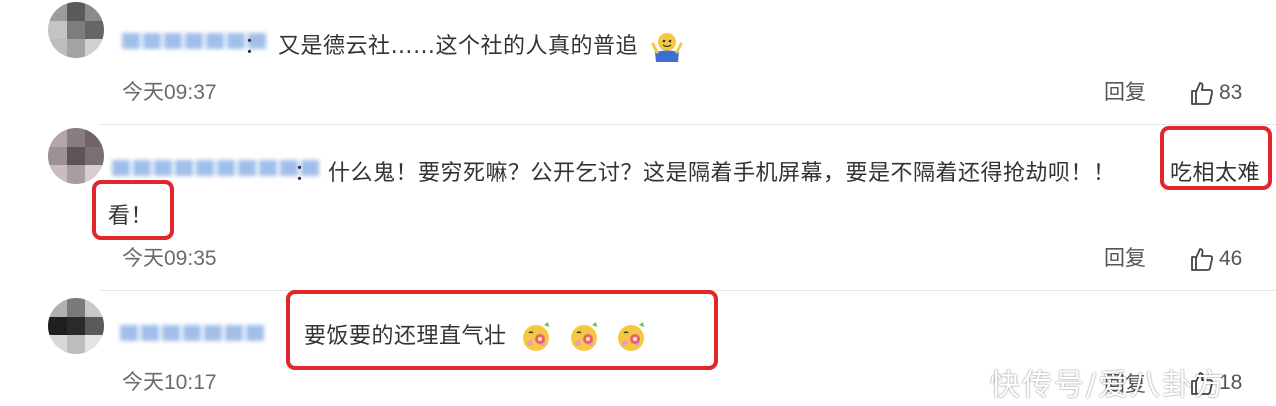 This screenshot has width=1276, height=406. Describe the element at coordinates (1231, 258) in the screenshot. I see `like-count: 46` at that location.